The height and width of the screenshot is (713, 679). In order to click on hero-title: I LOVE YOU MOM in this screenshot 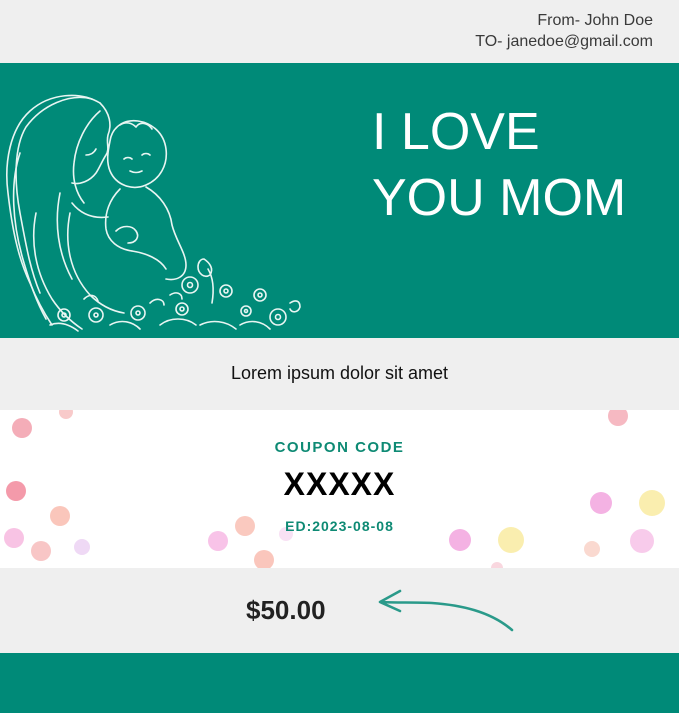, I will do `click(499, 165)`.